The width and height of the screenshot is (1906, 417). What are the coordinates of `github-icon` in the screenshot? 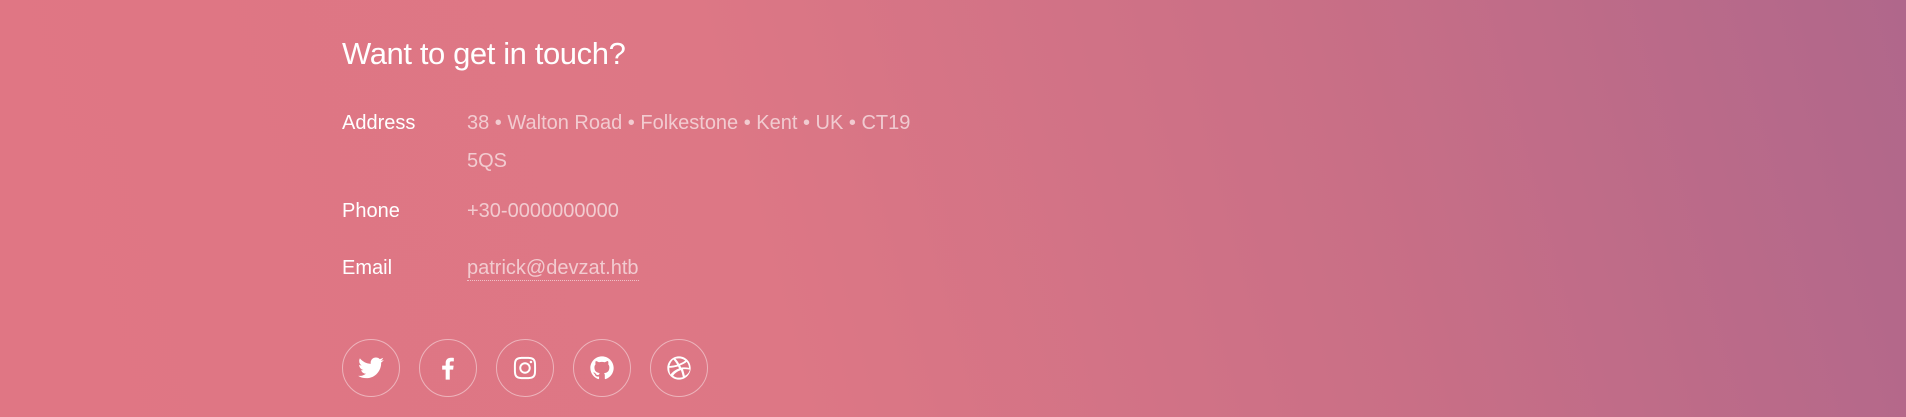 It's located at (602, 368).